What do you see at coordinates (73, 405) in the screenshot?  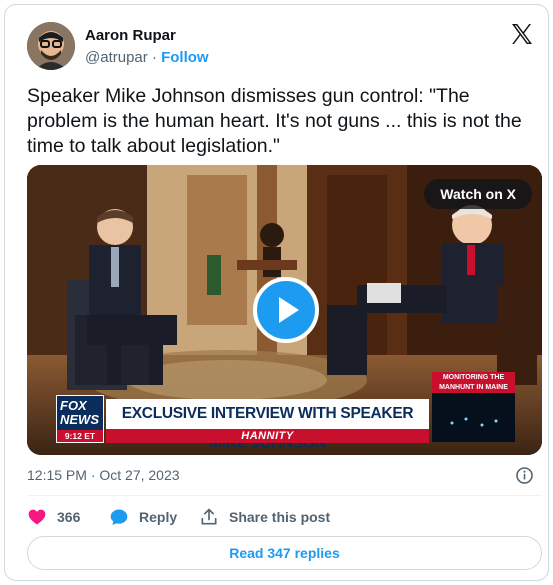 I see `network-logo-line1: FOX` at bounding box center [73, 405].